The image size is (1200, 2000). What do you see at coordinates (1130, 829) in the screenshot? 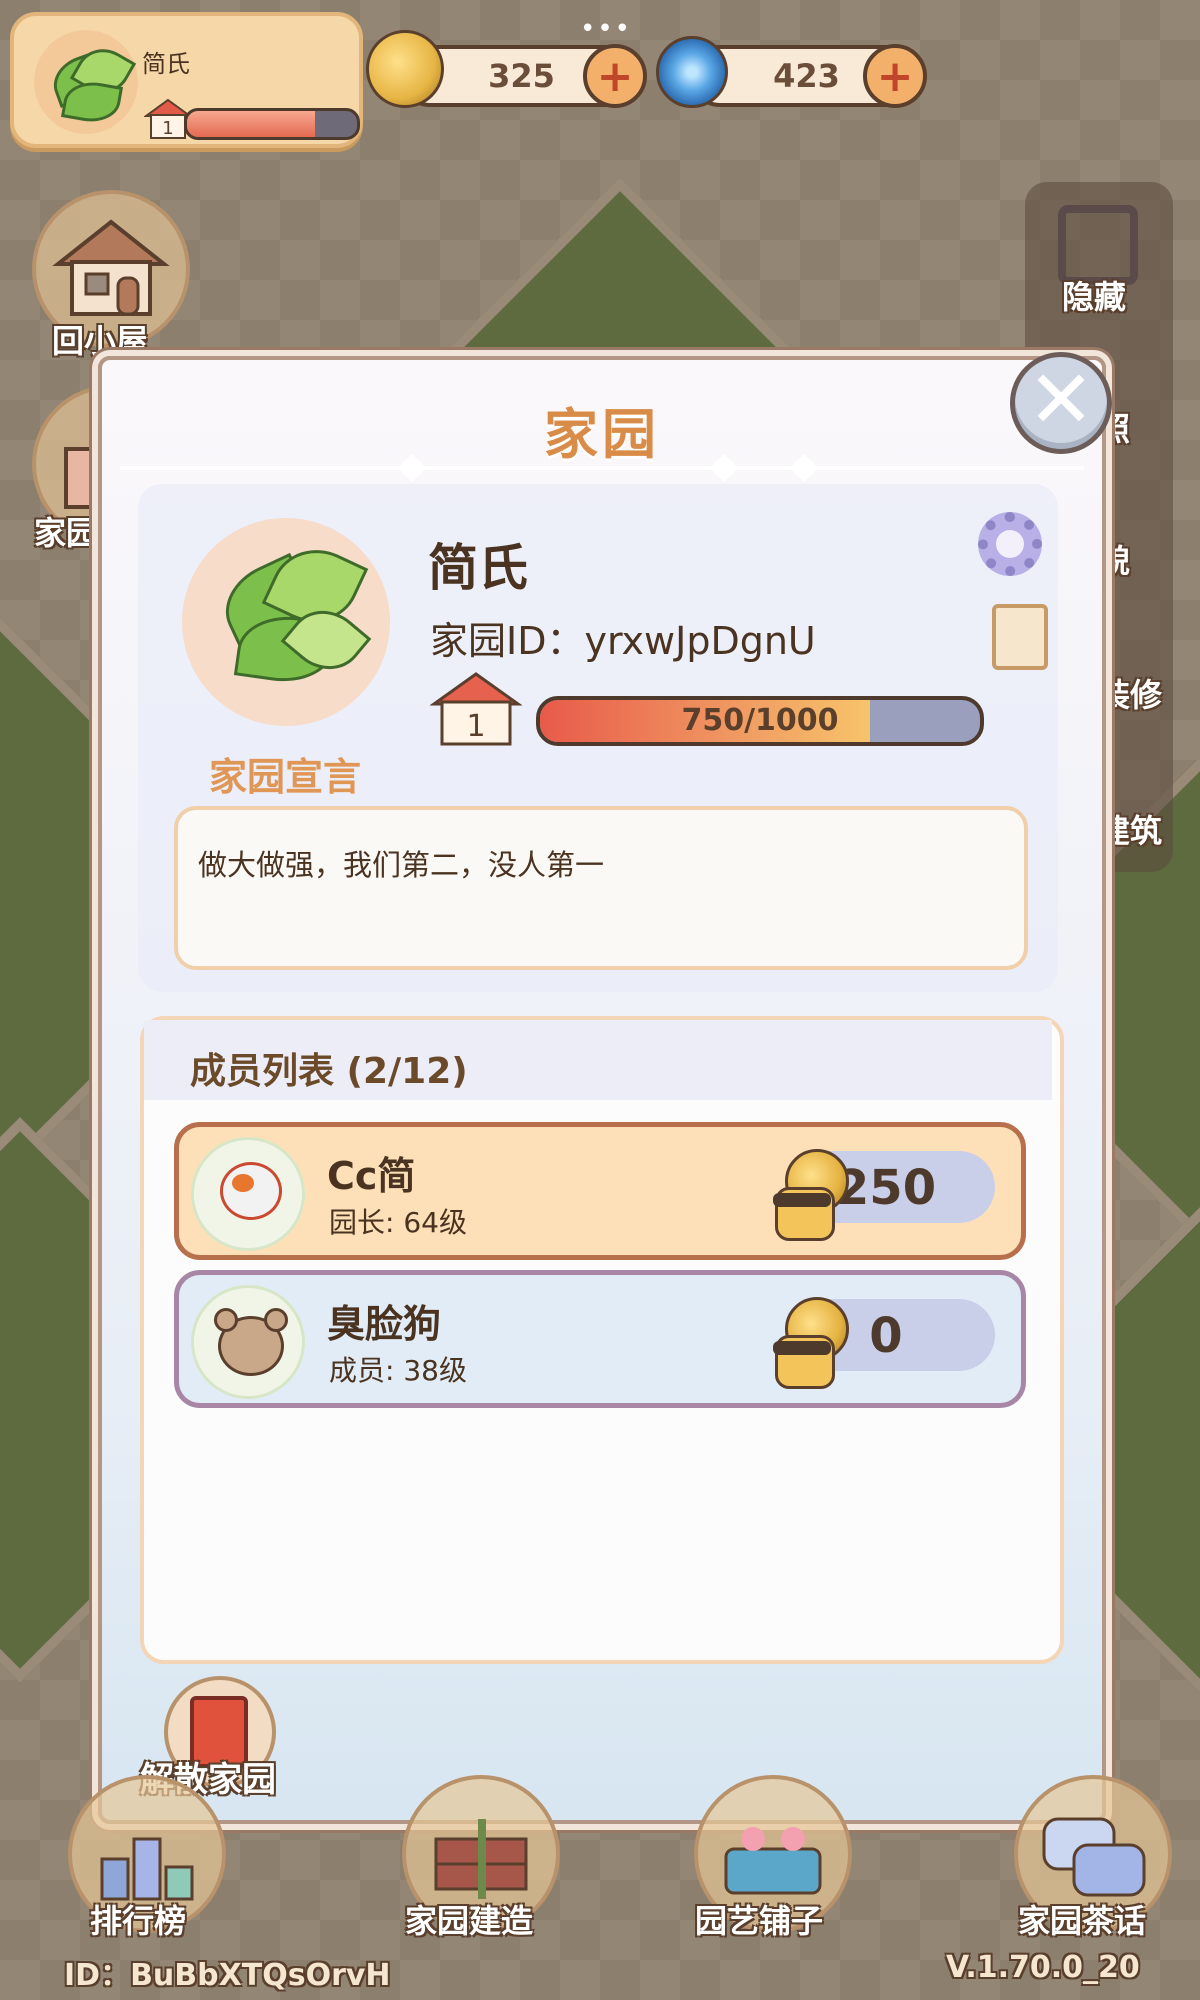
I see `building-label: 建筑` at bounding box center [1130, 829].